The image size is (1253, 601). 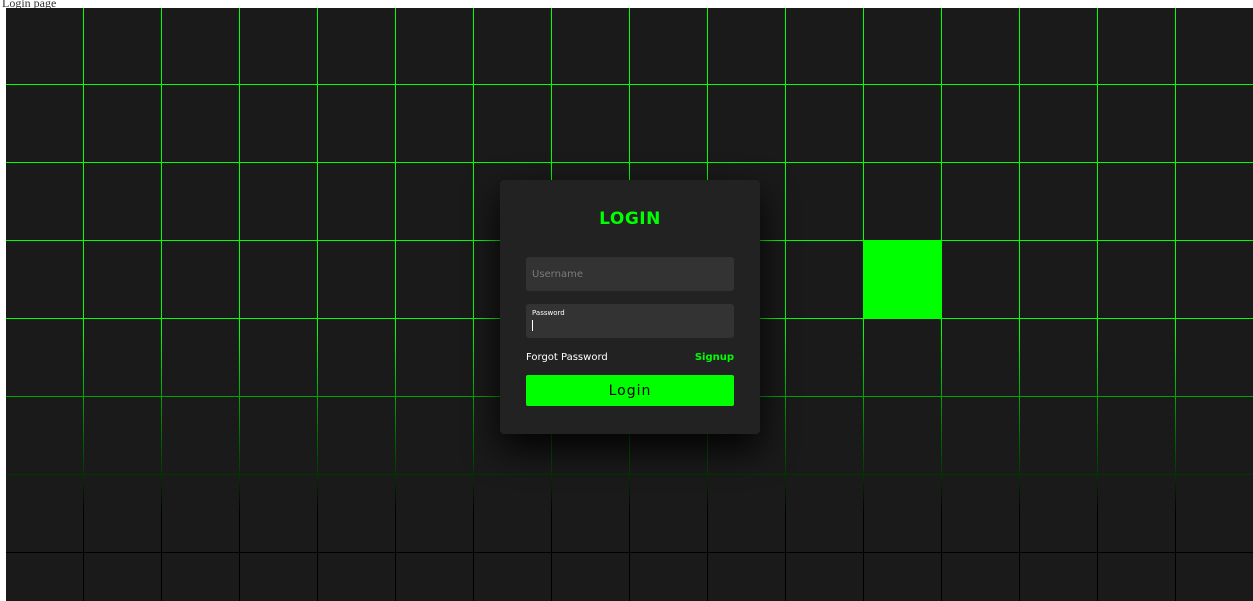 I want to click on login-links: Forgot Password Signup, so click(x=630, y=357).